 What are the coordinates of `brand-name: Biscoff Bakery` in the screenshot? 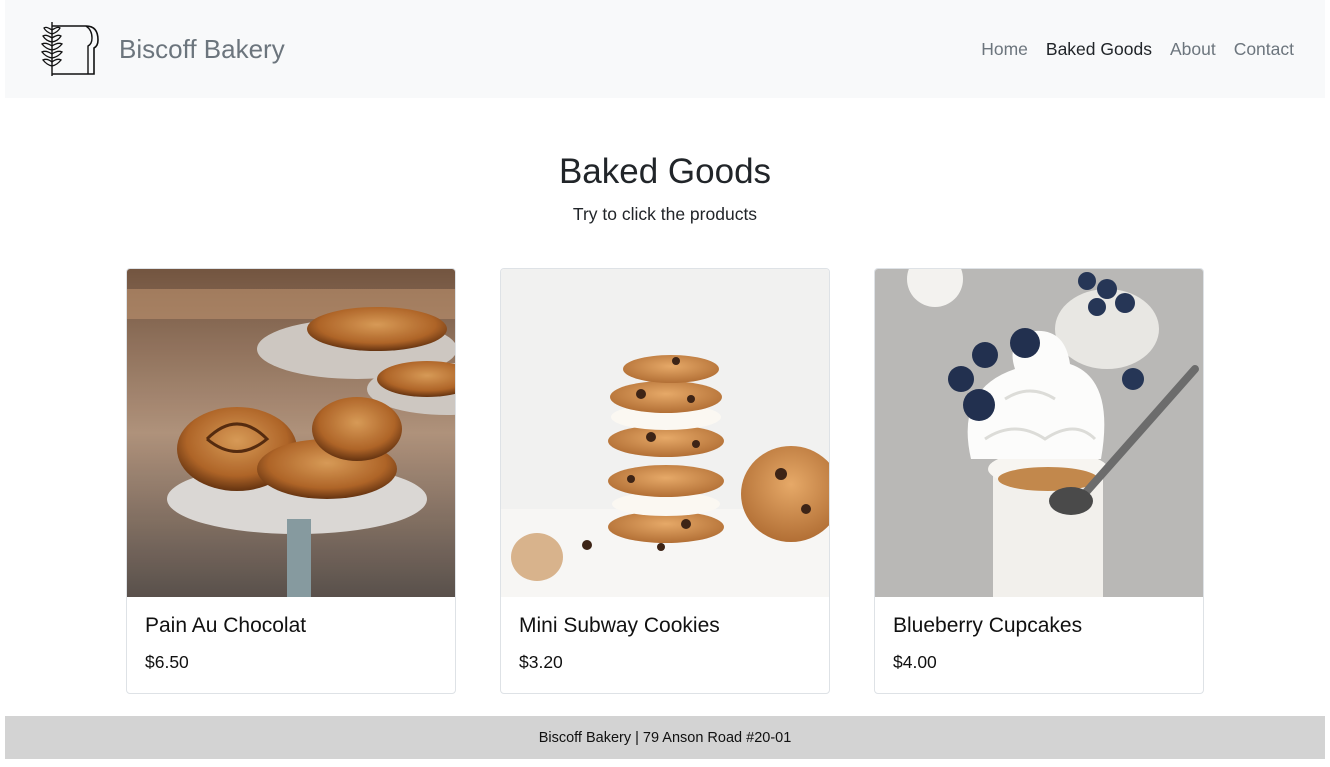 It's located at (202, 48).